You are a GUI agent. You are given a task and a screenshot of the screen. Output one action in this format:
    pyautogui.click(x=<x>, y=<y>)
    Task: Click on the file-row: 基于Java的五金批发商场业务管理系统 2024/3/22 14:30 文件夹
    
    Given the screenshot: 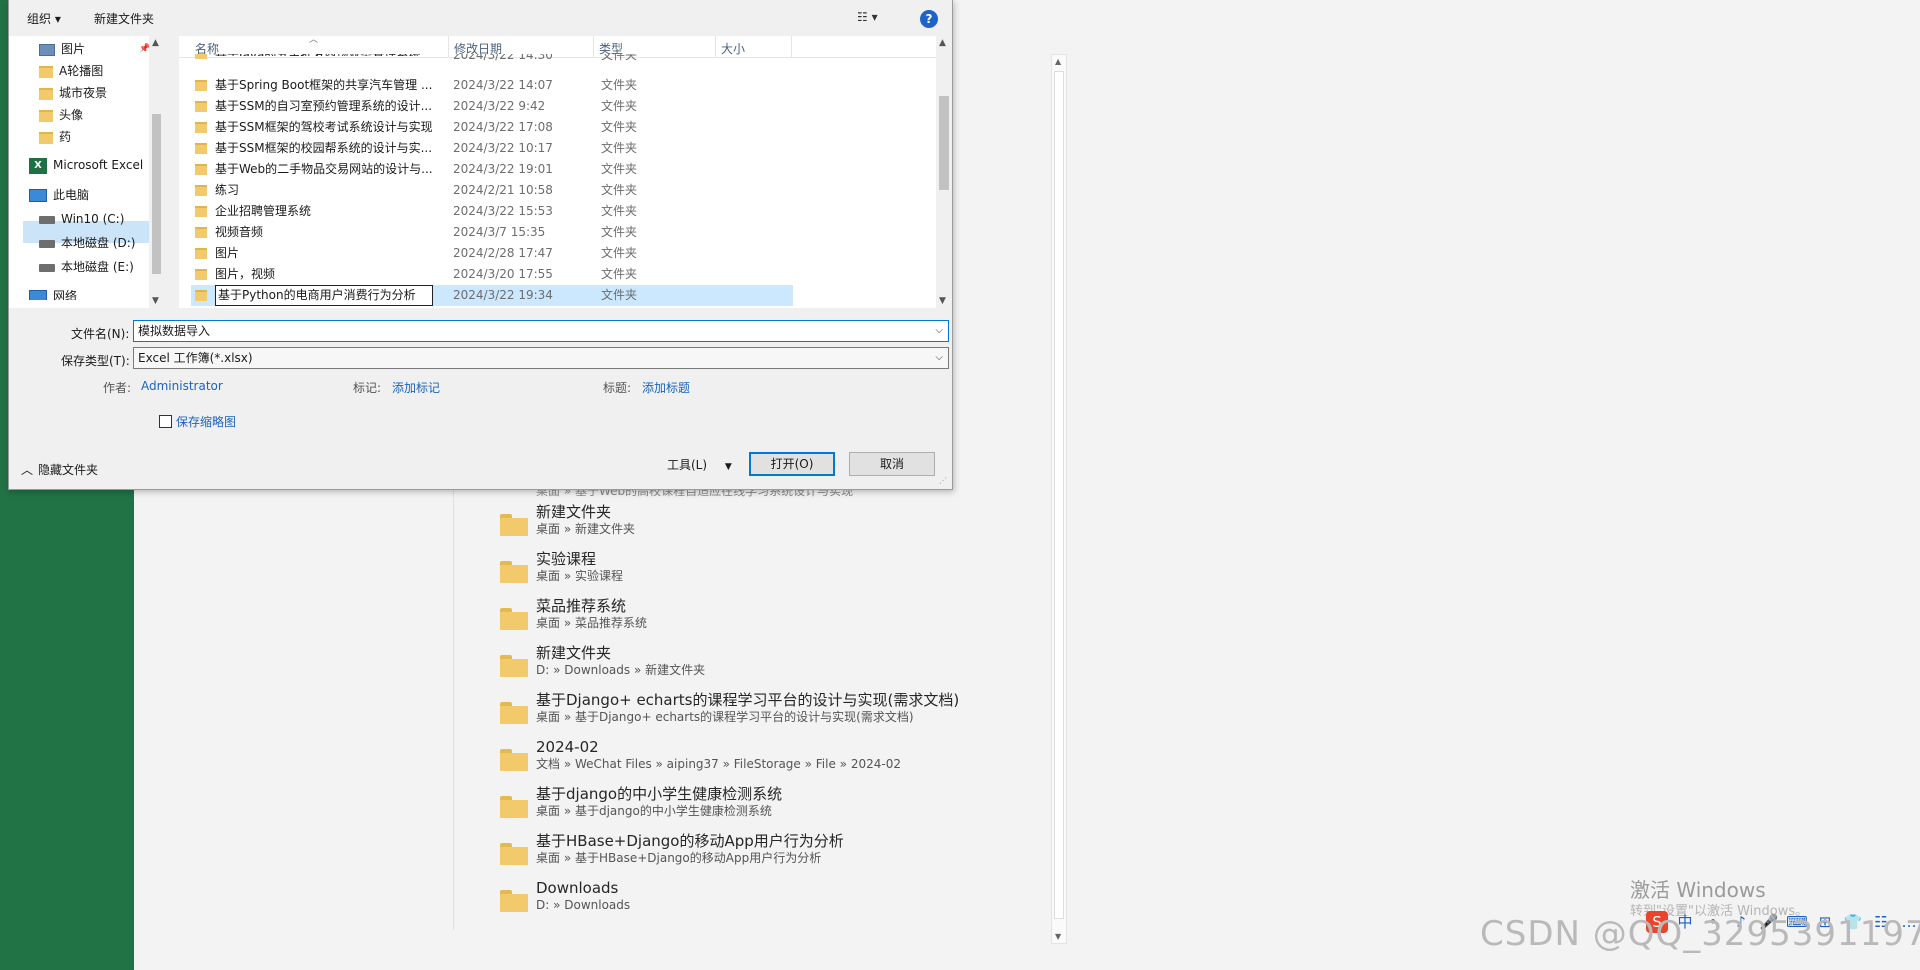 What is the action you would take?
    pyautogui.click(x=492, y=59)
    